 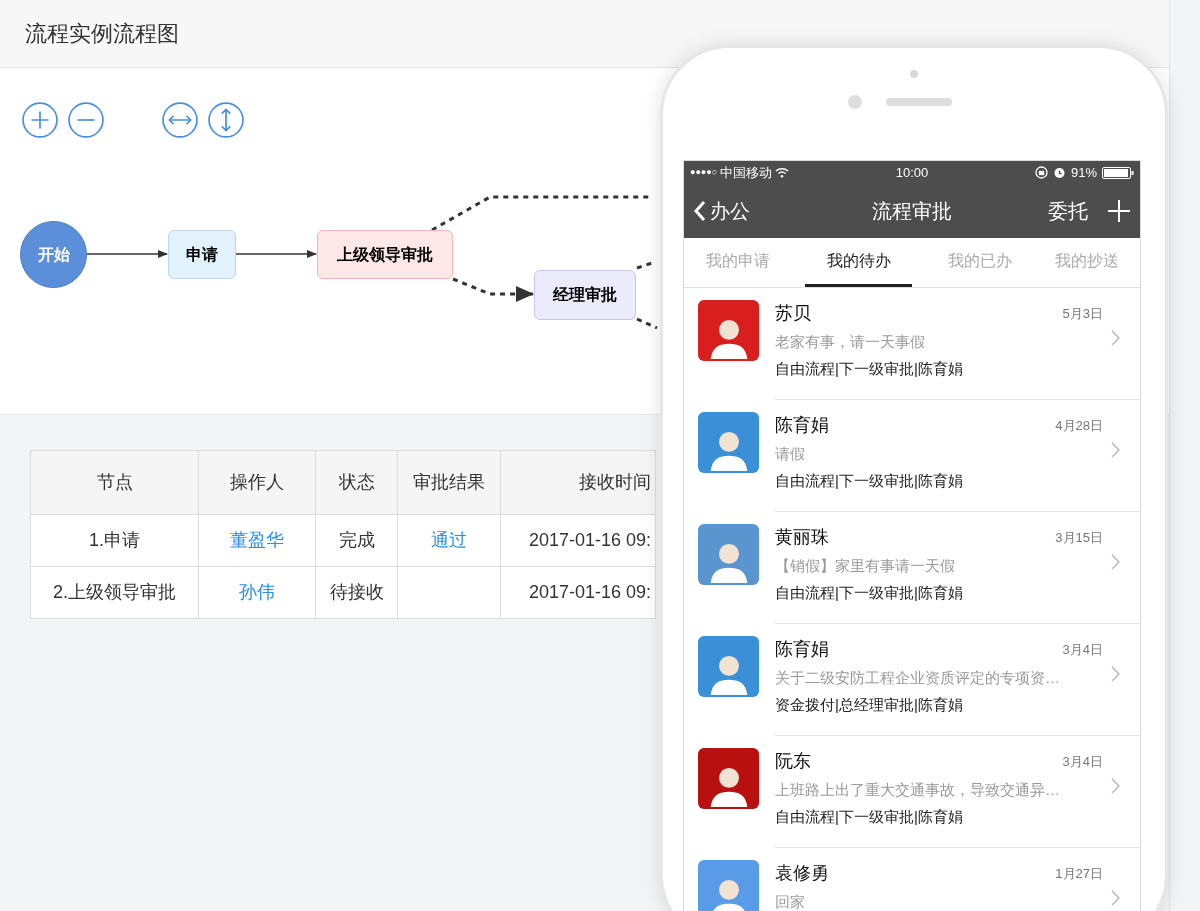 What do you see at coordinates (737, 262) in the screenshot?
I see `tab: 我的申请` at bounding box center [737, 262].